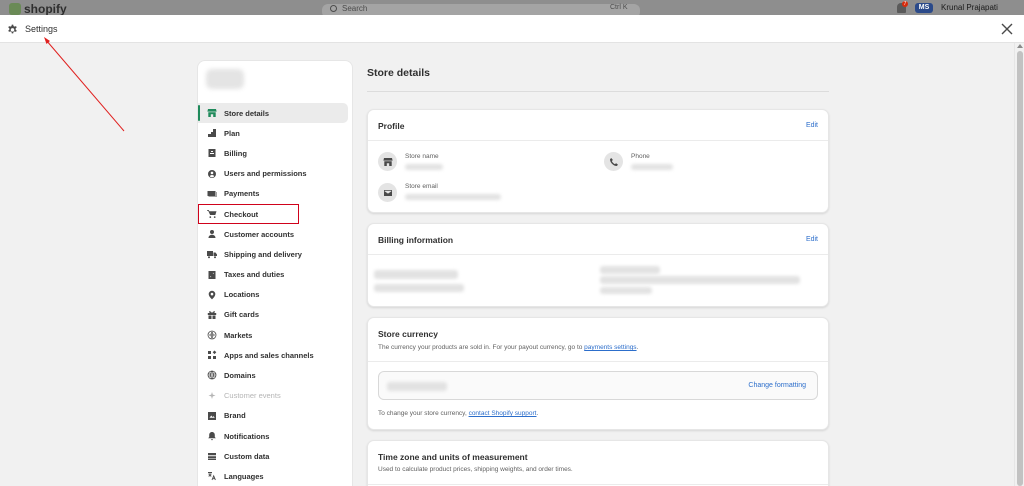  I want to click on sidebar-item-customer-accounts: Customer accounts, so click(275, 234).